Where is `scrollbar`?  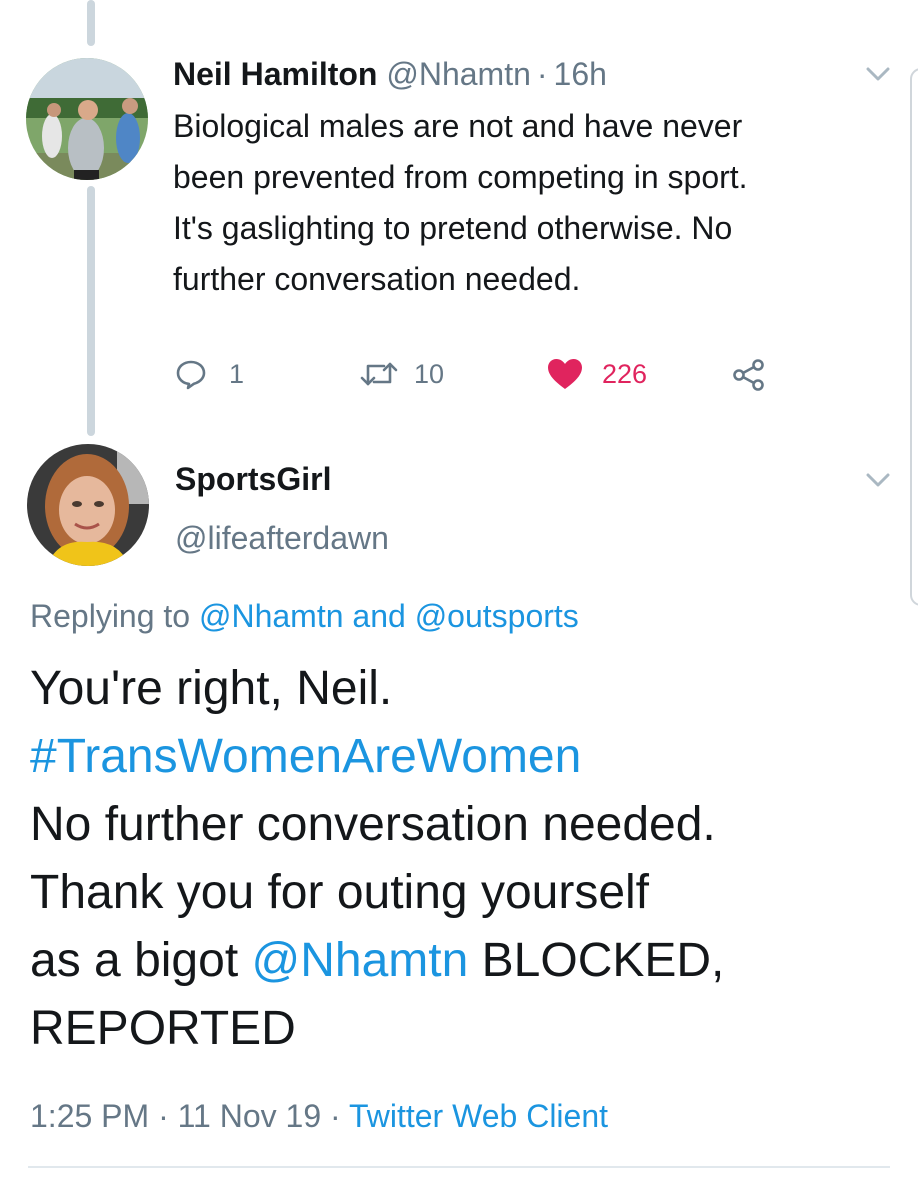
scrollbar is located at coordinates (914, 337).